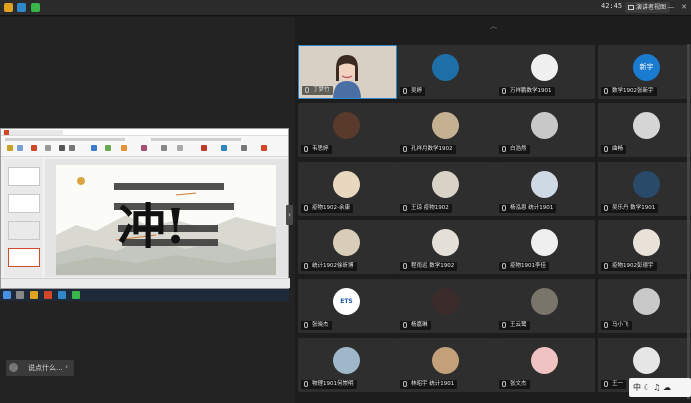 The image size is (691, 403). What do you see at coordinates (415, 325) in the screenshot?
I see `participant-name-label: 杨嘉琳` at bounding box center [415, 325].